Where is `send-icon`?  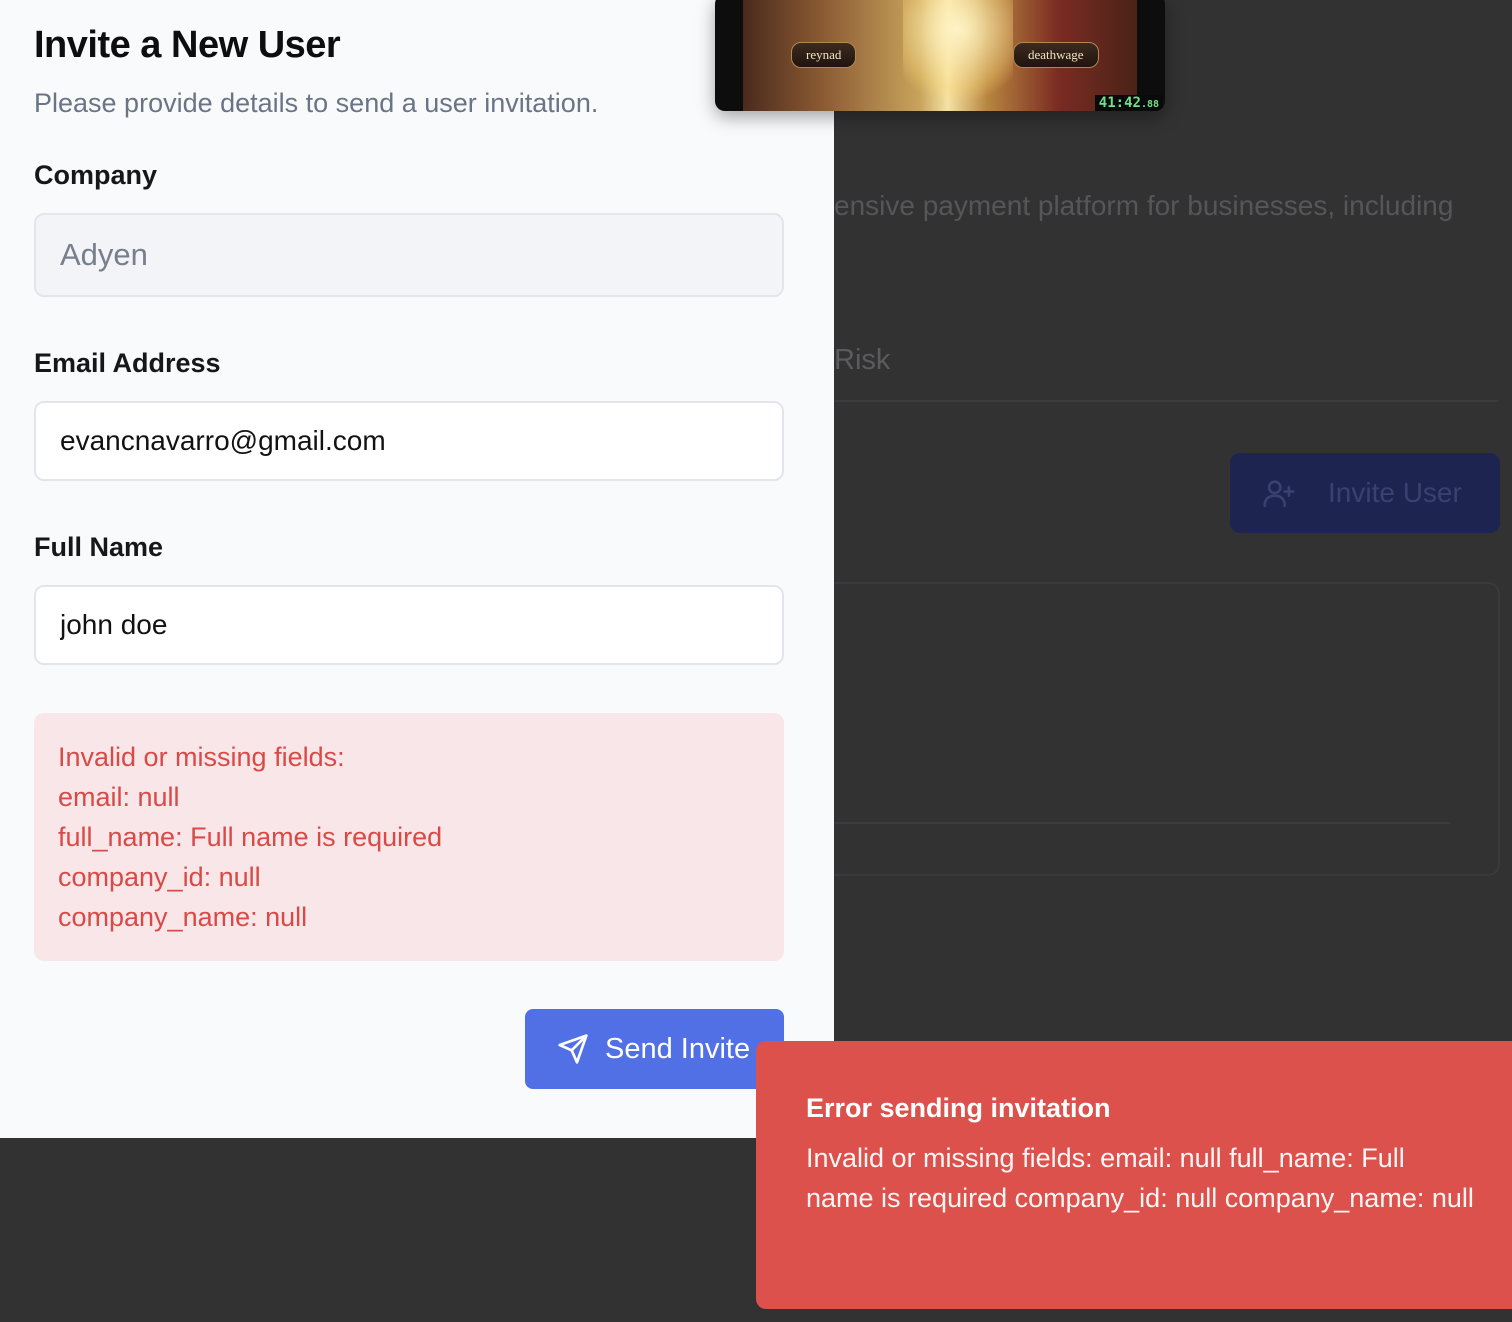
send-icon is located at coordinates (573, 1049).